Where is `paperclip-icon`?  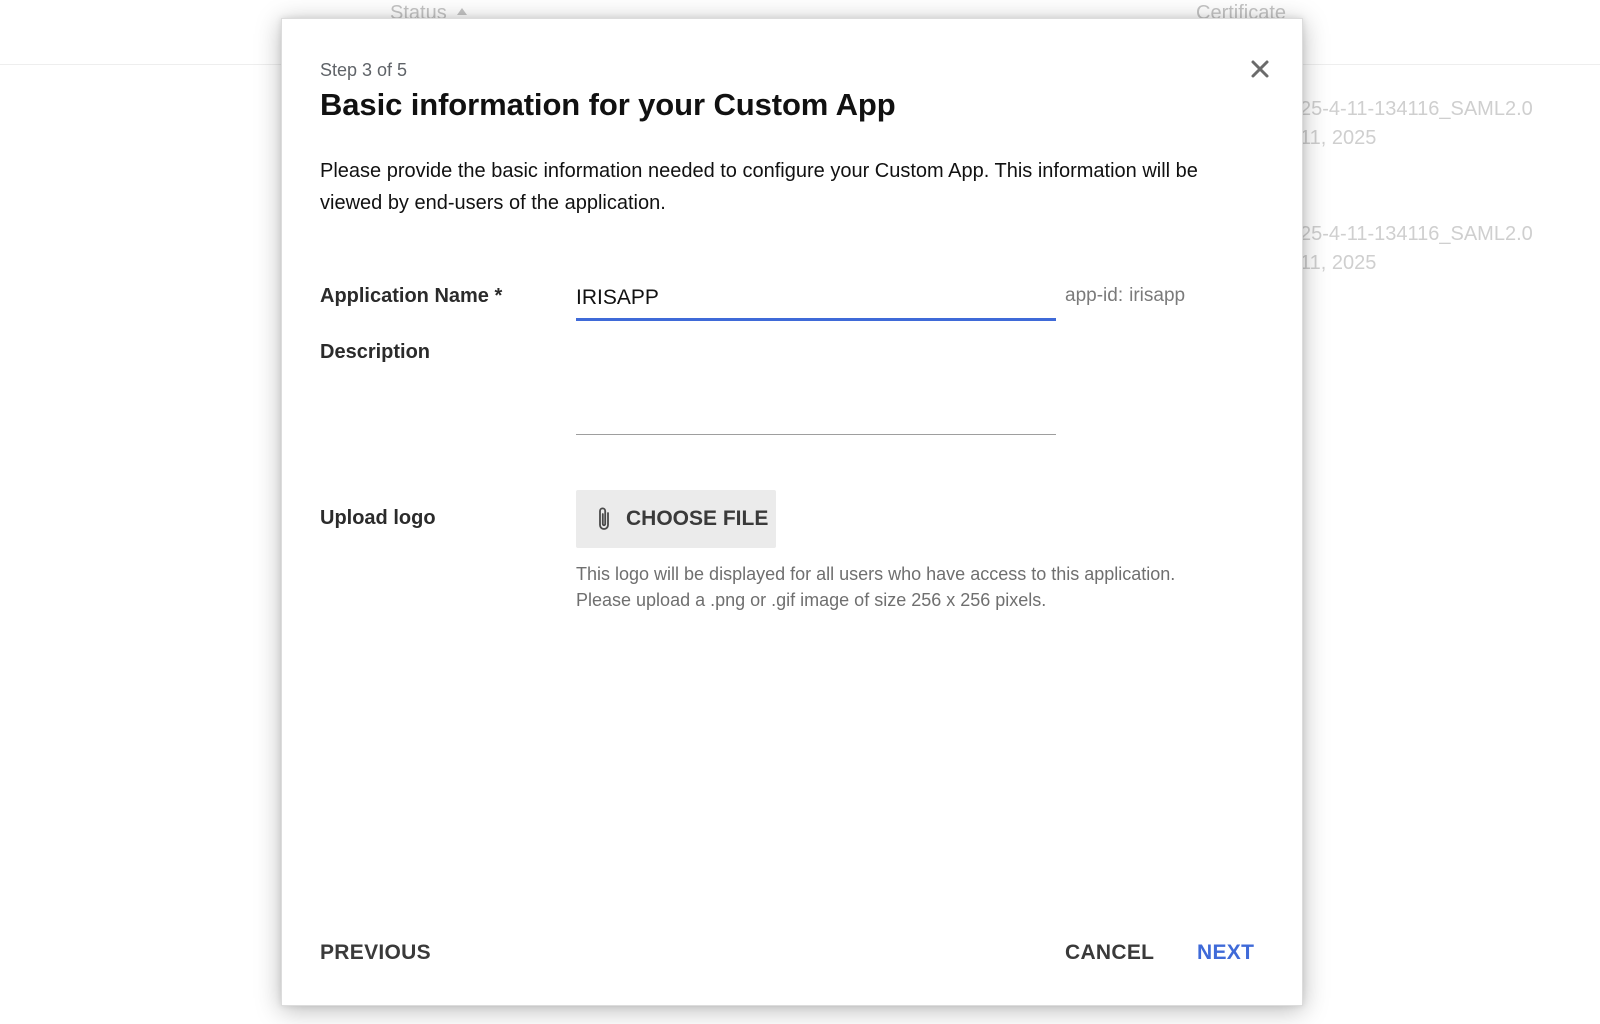
paperclip-icon is located at coordinates (604, 519).